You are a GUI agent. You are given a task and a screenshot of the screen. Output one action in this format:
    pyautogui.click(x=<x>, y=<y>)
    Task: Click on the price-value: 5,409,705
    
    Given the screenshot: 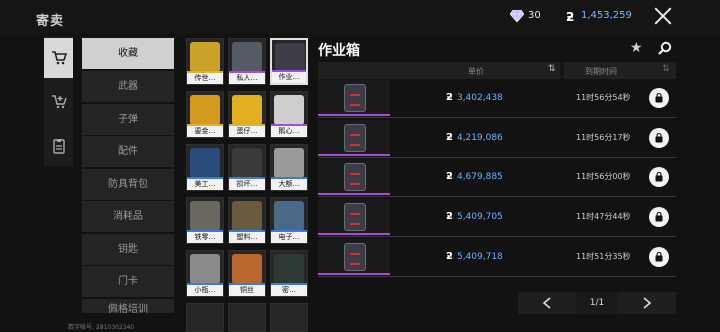 What is the action you would take?
    pyautogui.click(x=479, y=217)
    